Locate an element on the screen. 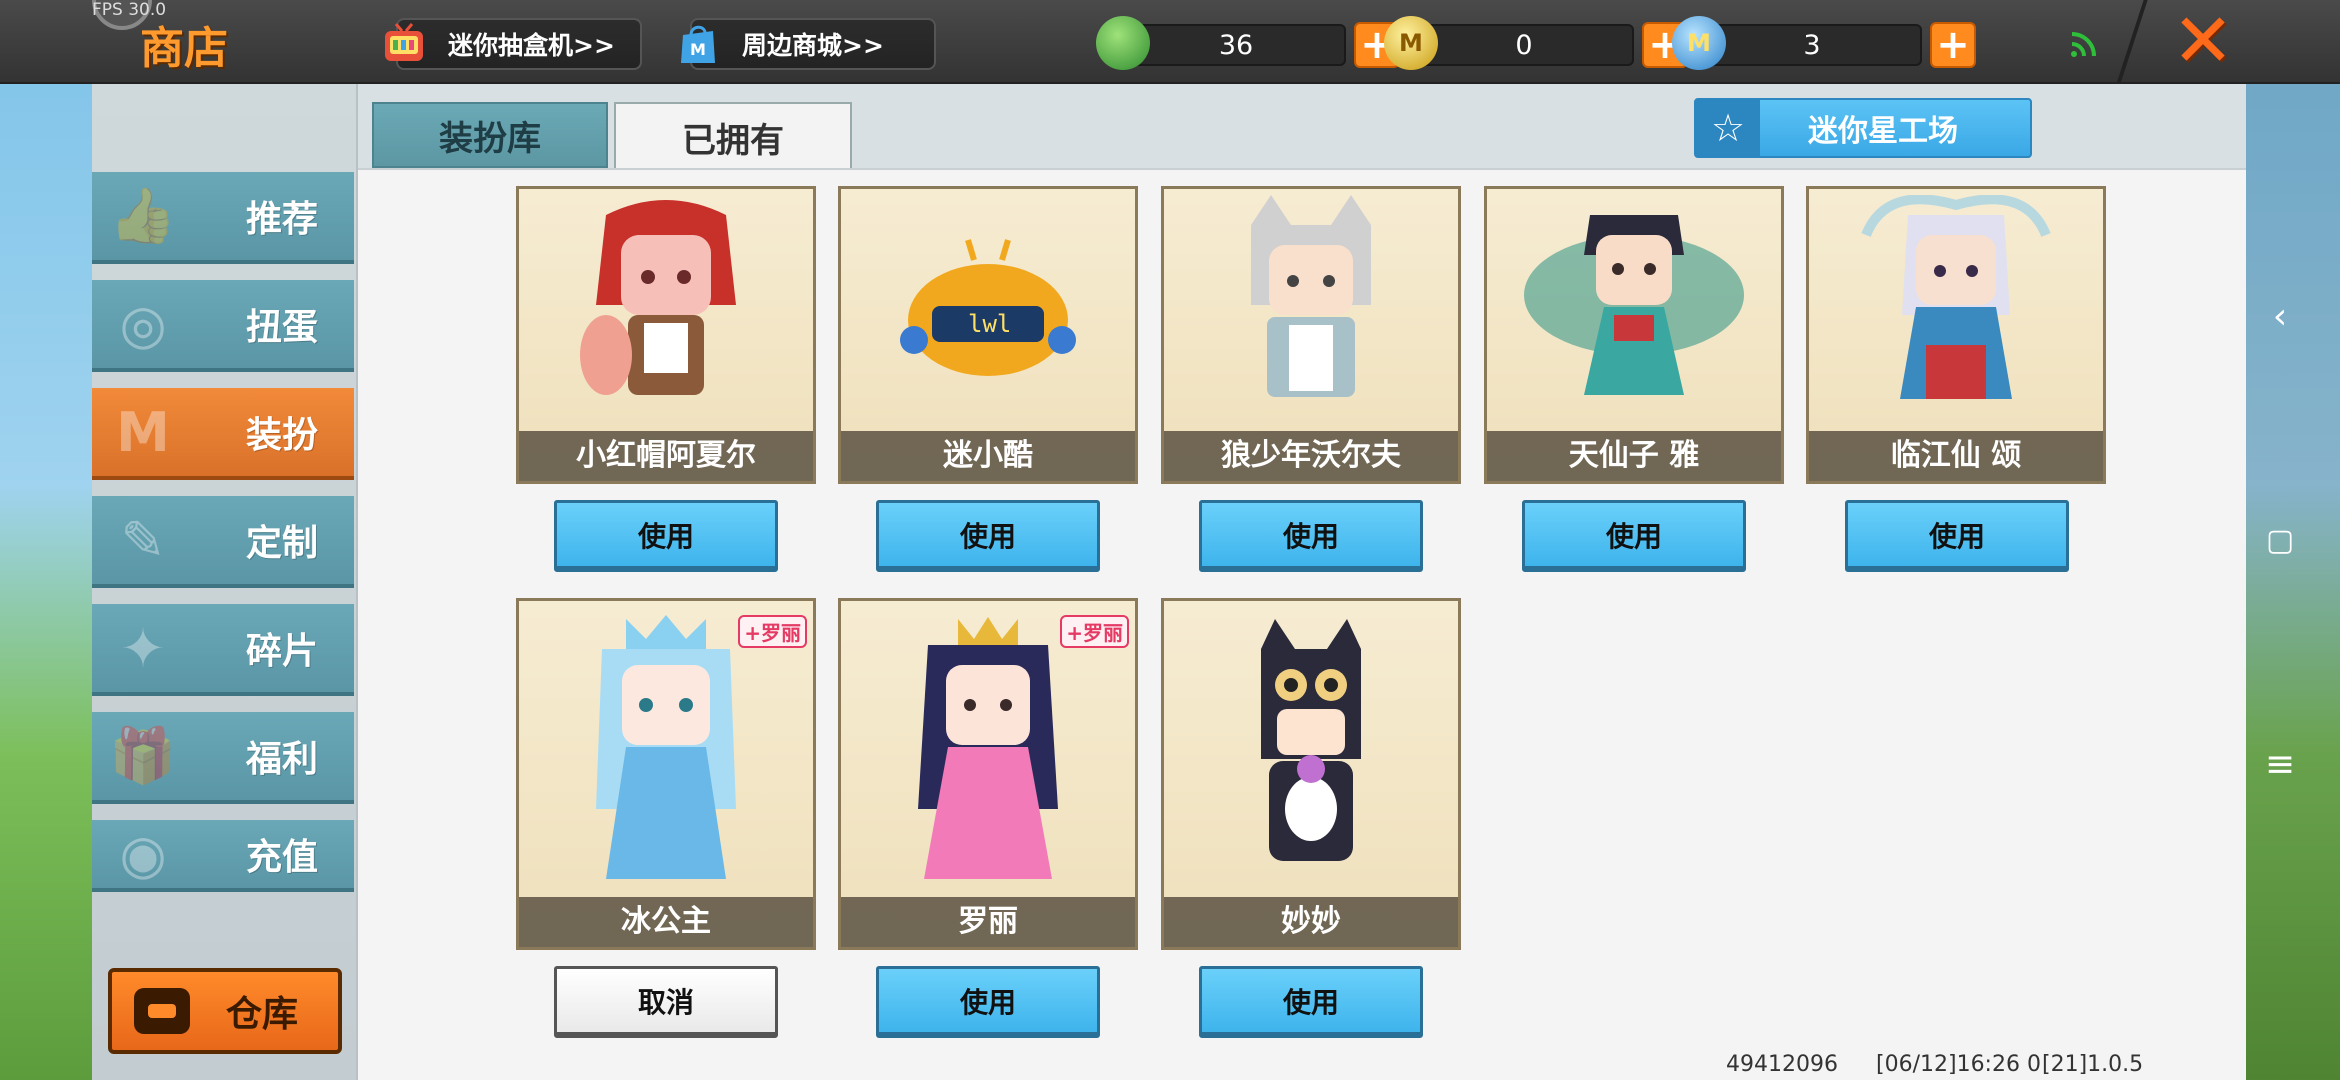 This screenshot has width=2340, height=1080. mini-bean-value: 3 is located at coordinates (1812, 45).